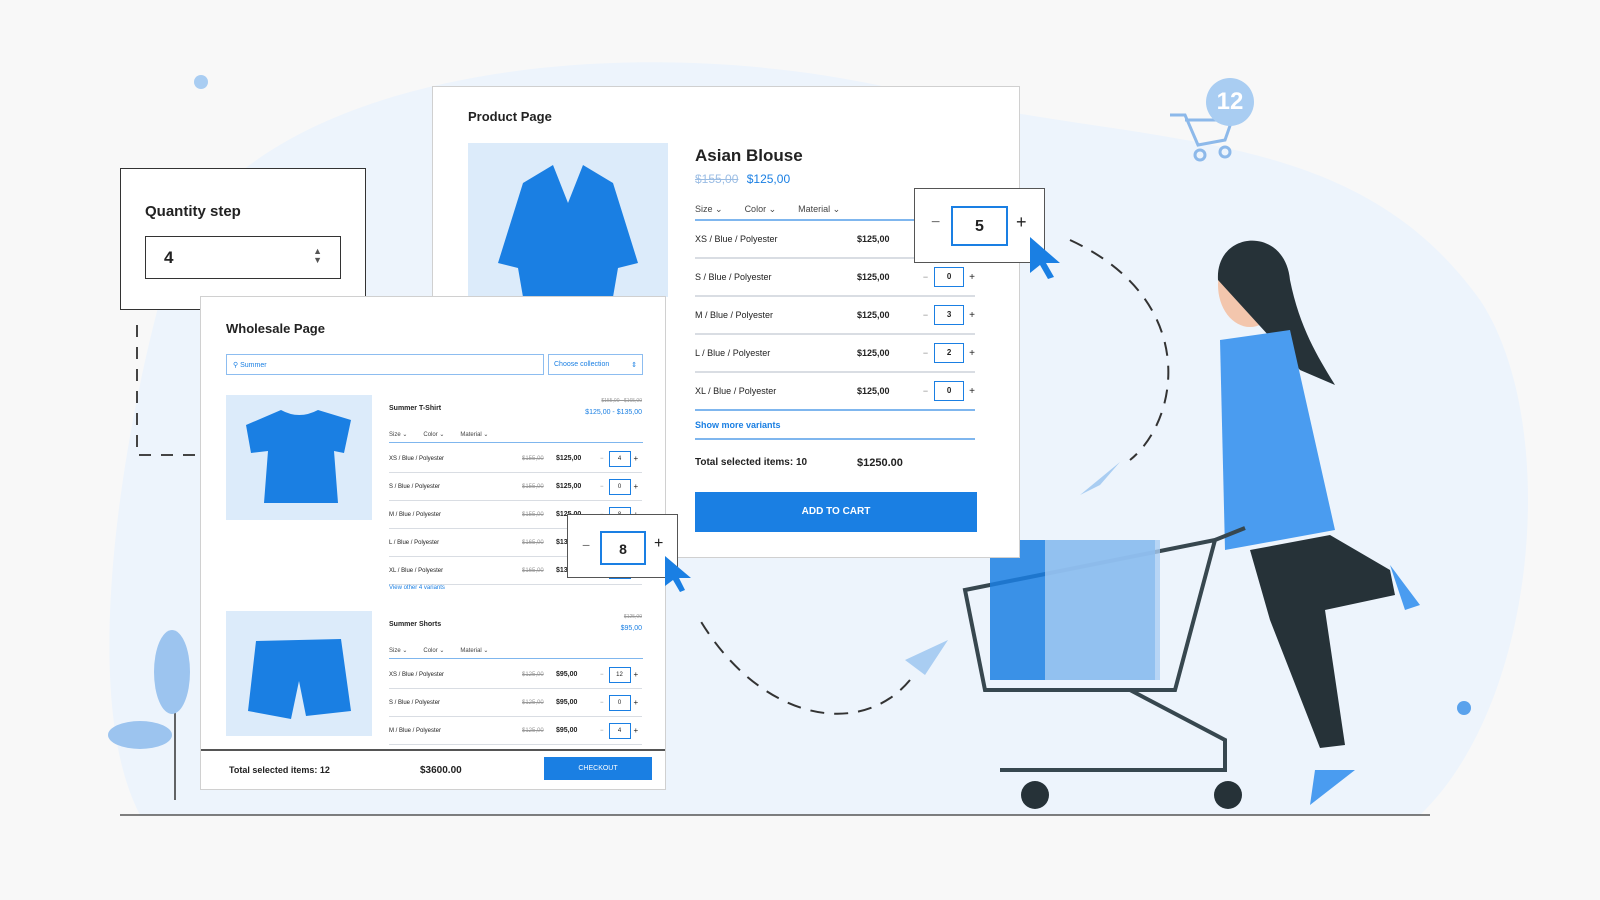 The height and width of the screenshot is (900, 1600). What do you see at coordinates (299, 673) in the screenshot?
I see `product-image` at bounding box center [299, 673].